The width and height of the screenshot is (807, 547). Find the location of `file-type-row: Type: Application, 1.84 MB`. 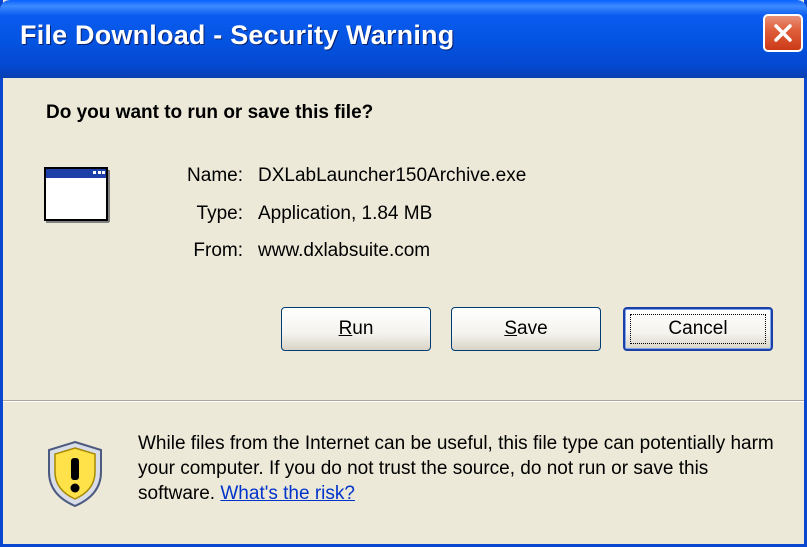

file-type-row: Type: Application, 1.84 MB is located at coordinates (405, 215).